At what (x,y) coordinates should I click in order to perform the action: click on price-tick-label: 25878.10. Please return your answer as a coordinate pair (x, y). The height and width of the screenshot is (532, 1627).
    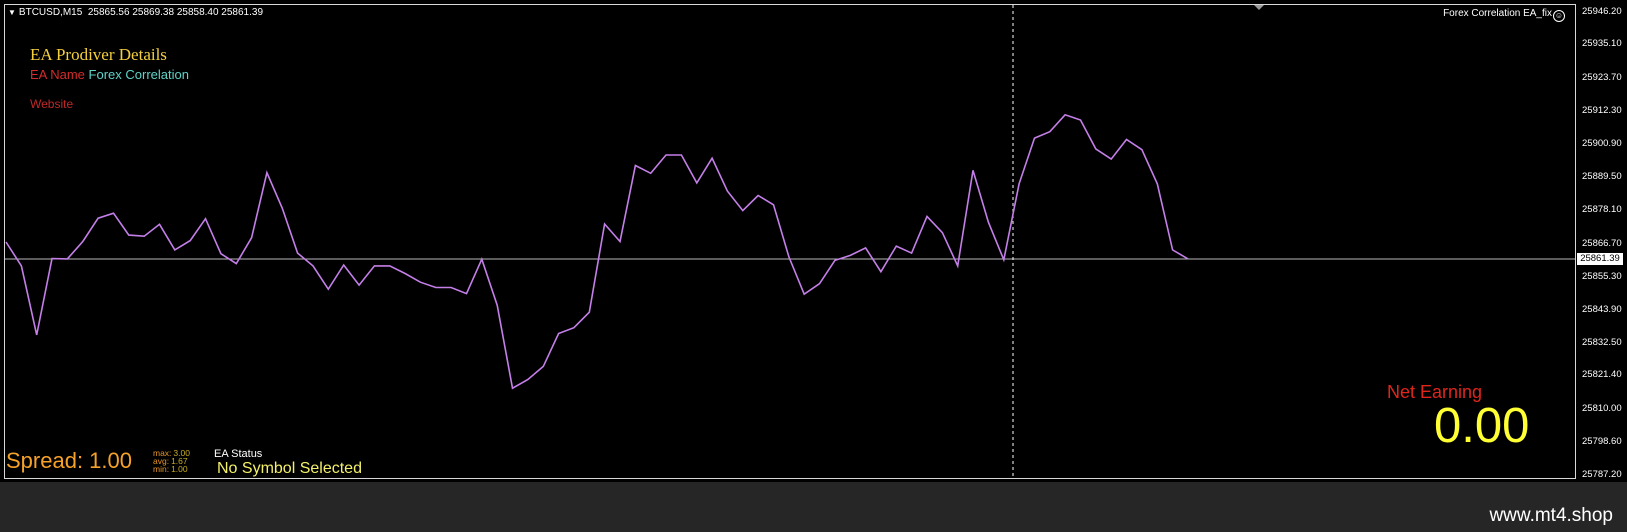
    Looking at the image, I should click on (1602, 210).